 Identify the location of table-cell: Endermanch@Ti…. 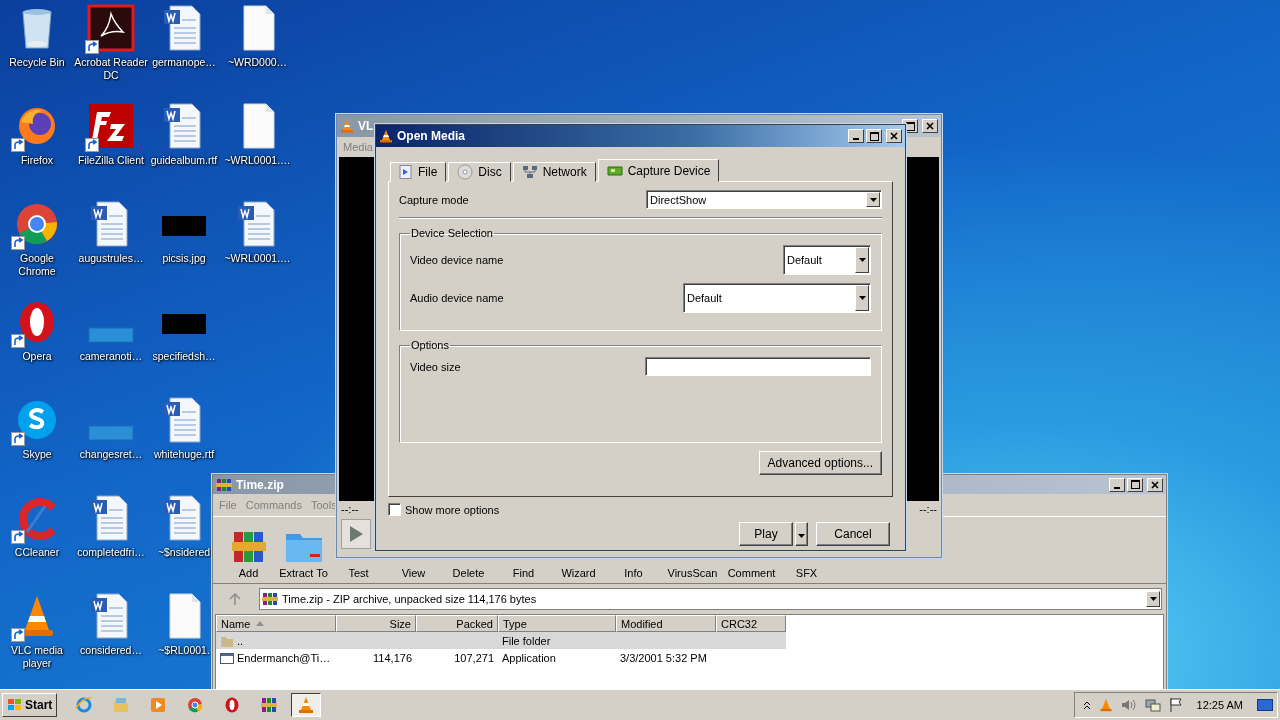
(284, 657).